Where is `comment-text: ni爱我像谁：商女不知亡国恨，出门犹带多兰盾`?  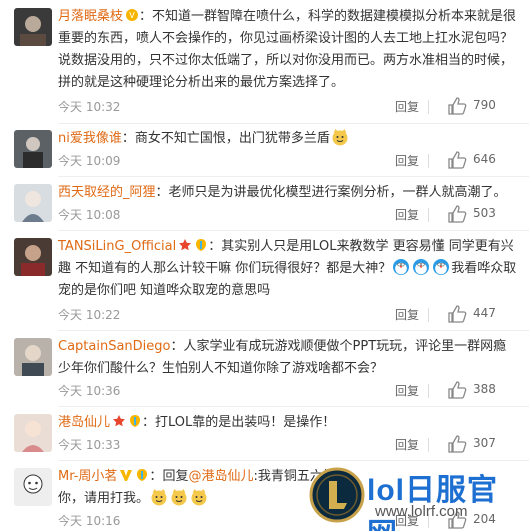 comment-text: ni爱我像谁：商女不知亡国恨，出门犹带多兰盾 is located at coordinates (288, 139).